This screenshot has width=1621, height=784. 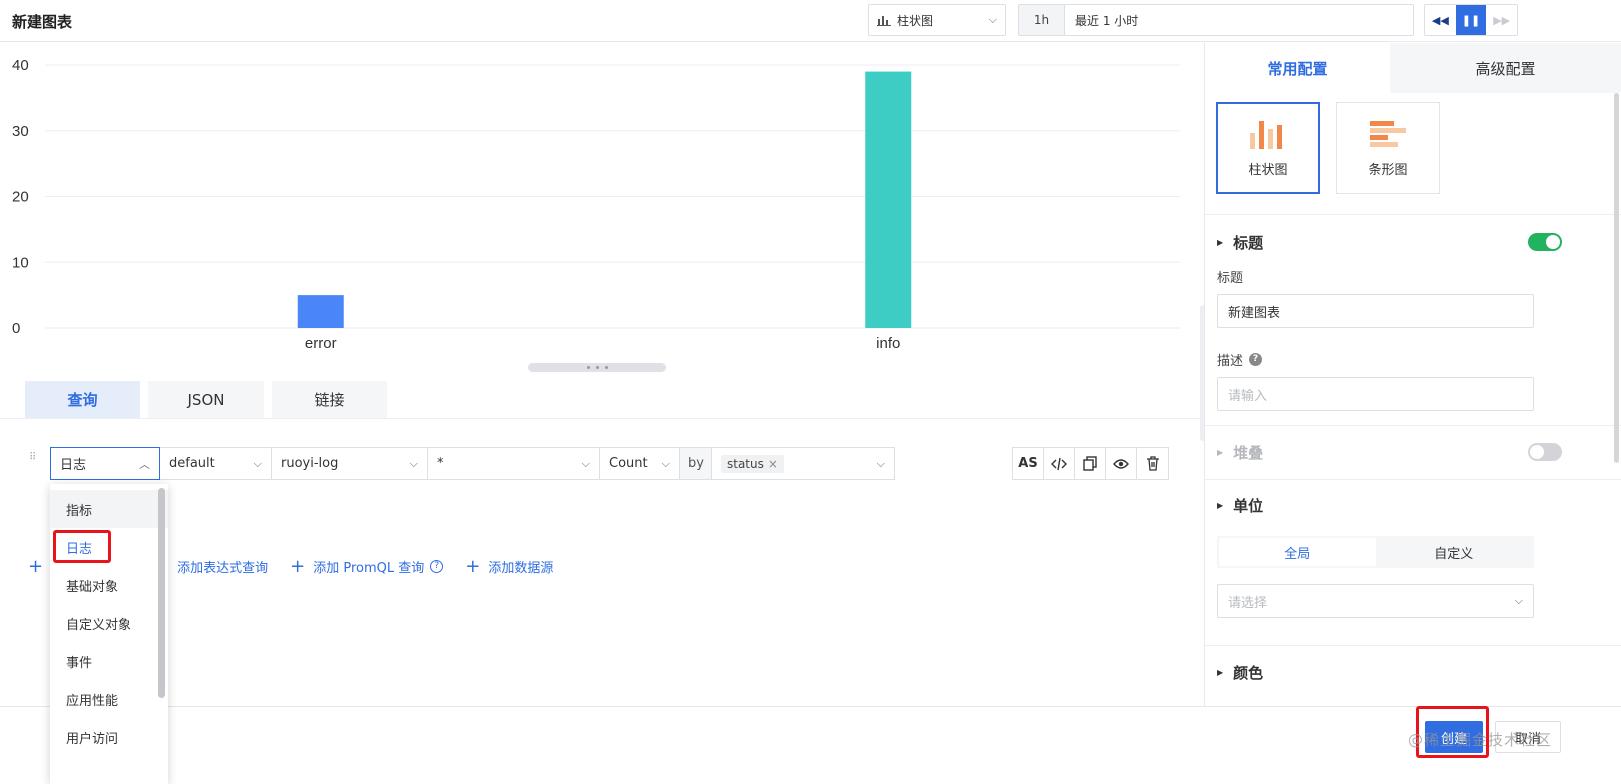 What do you see at coordinates (1266, 134) in the screenshot?
I see `column-chart-icon` at bounding box center [1266, 134].